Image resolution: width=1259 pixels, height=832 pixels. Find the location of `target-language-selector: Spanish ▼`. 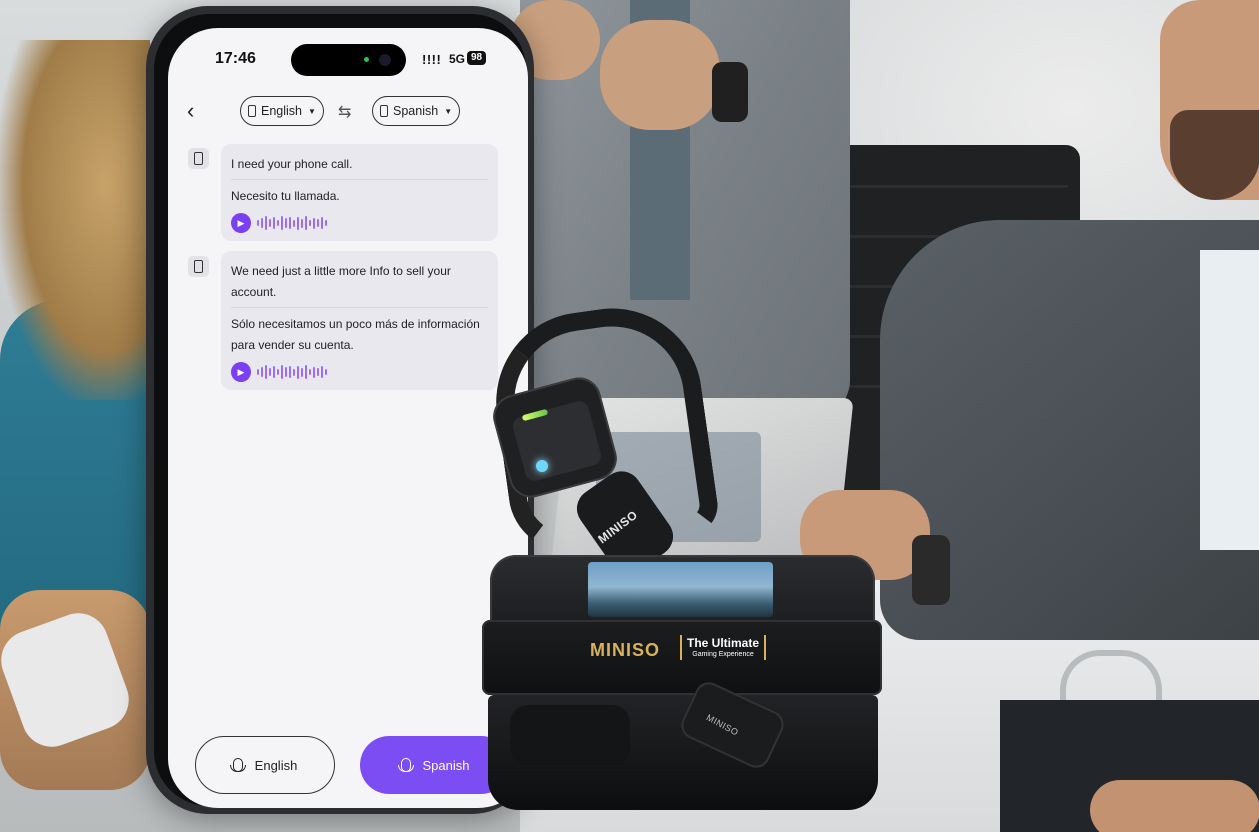

target-language-selector: Spanish ▼ is located at coordinates (416, 111).